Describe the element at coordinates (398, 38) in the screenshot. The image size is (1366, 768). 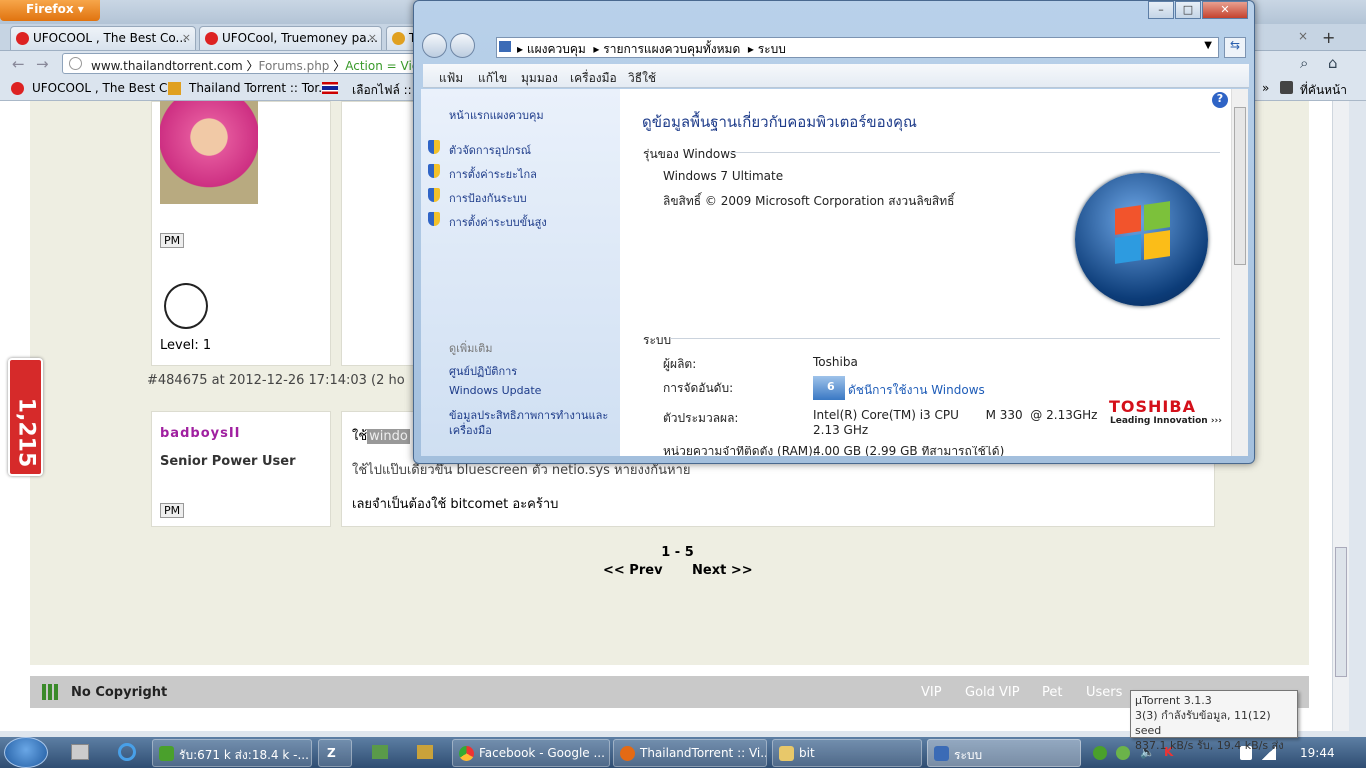
I see `thailandtorrent-favicon-icon` at that location.